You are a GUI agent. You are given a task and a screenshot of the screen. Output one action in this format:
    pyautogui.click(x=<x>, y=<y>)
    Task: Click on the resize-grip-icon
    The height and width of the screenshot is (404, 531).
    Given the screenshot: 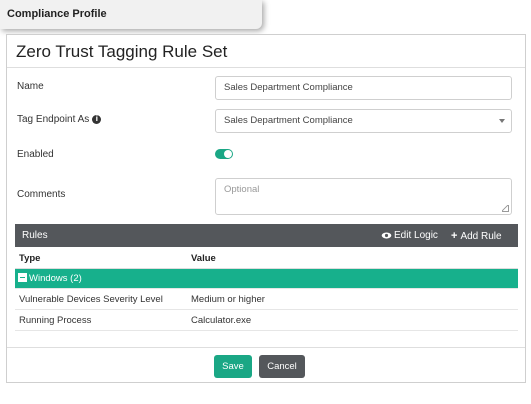 What is the action you would take?
    pyautogui.click(x=505, y=208)
    